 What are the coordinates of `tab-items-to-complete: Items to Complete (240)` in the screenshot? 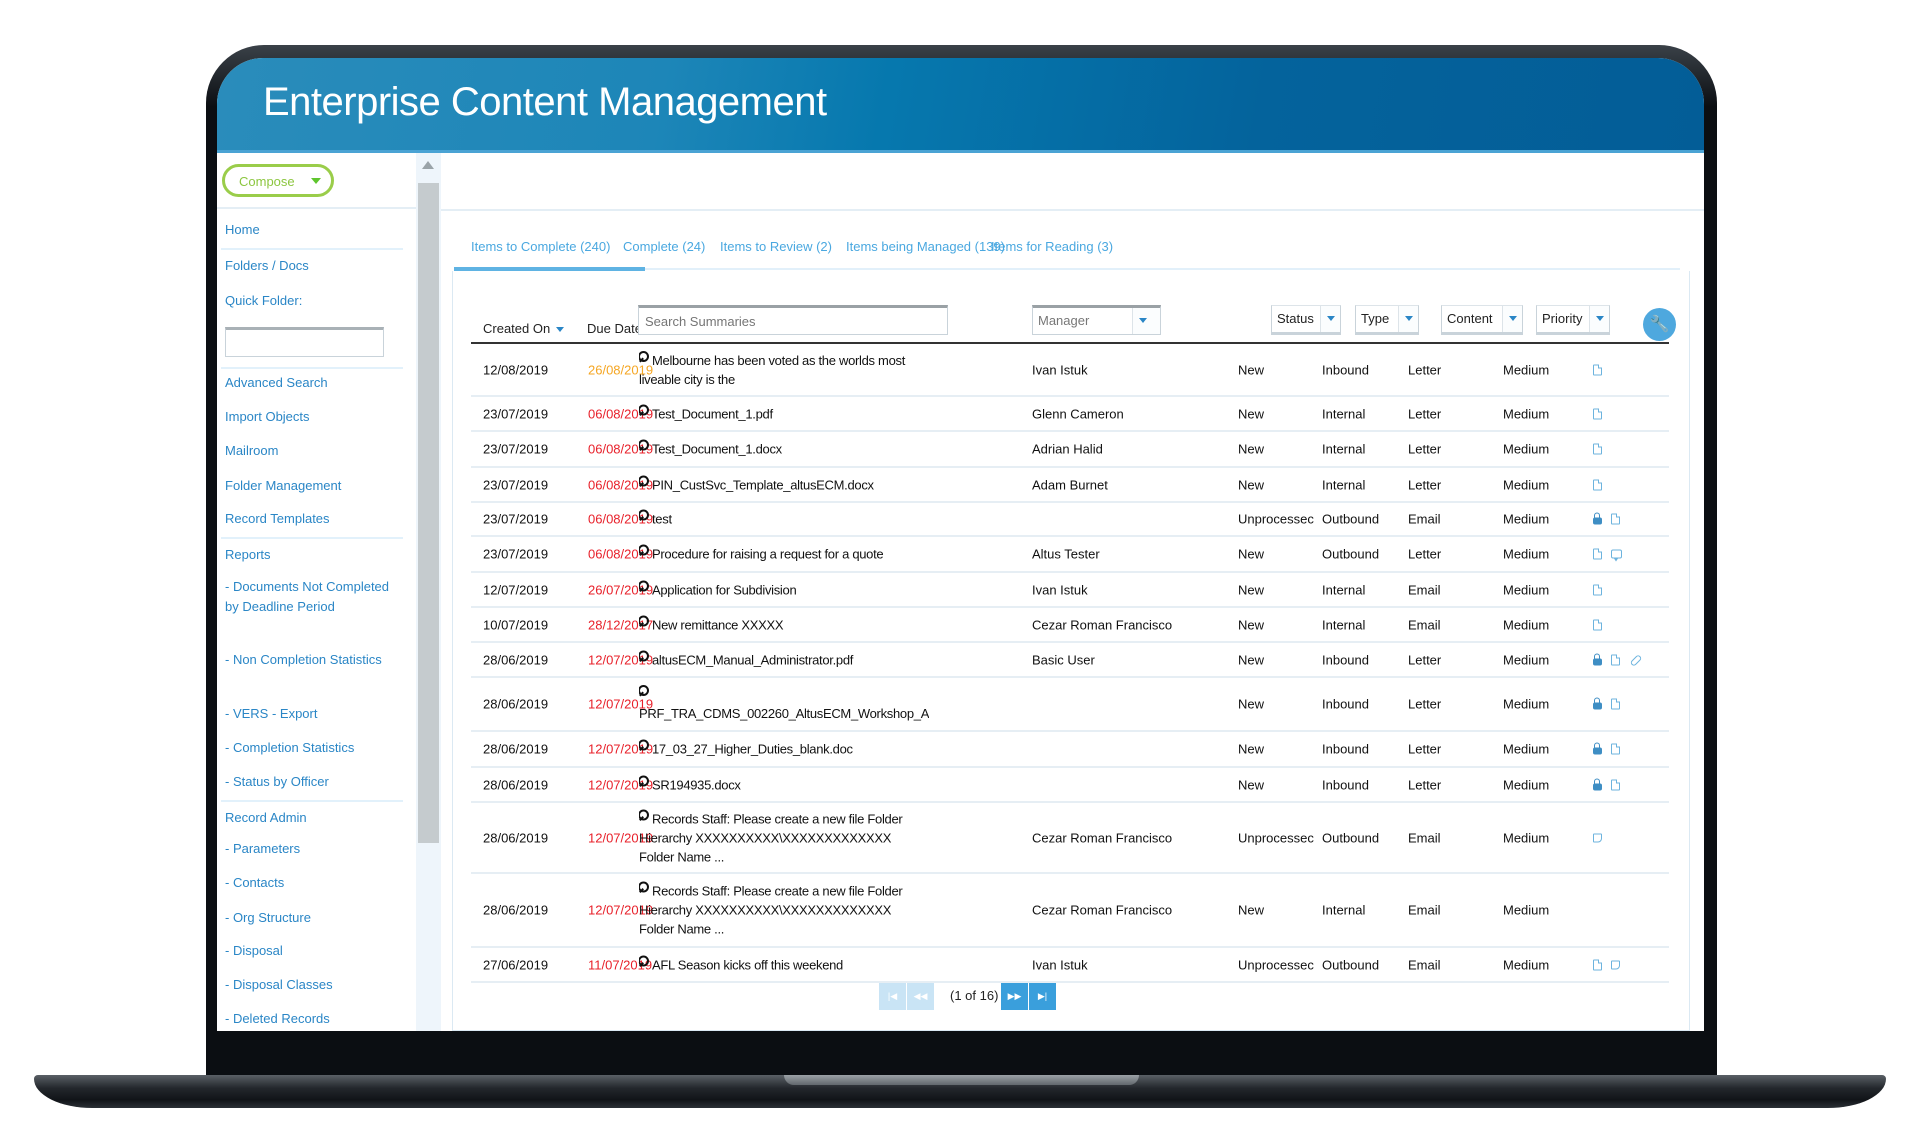 It's located at (540, 246).